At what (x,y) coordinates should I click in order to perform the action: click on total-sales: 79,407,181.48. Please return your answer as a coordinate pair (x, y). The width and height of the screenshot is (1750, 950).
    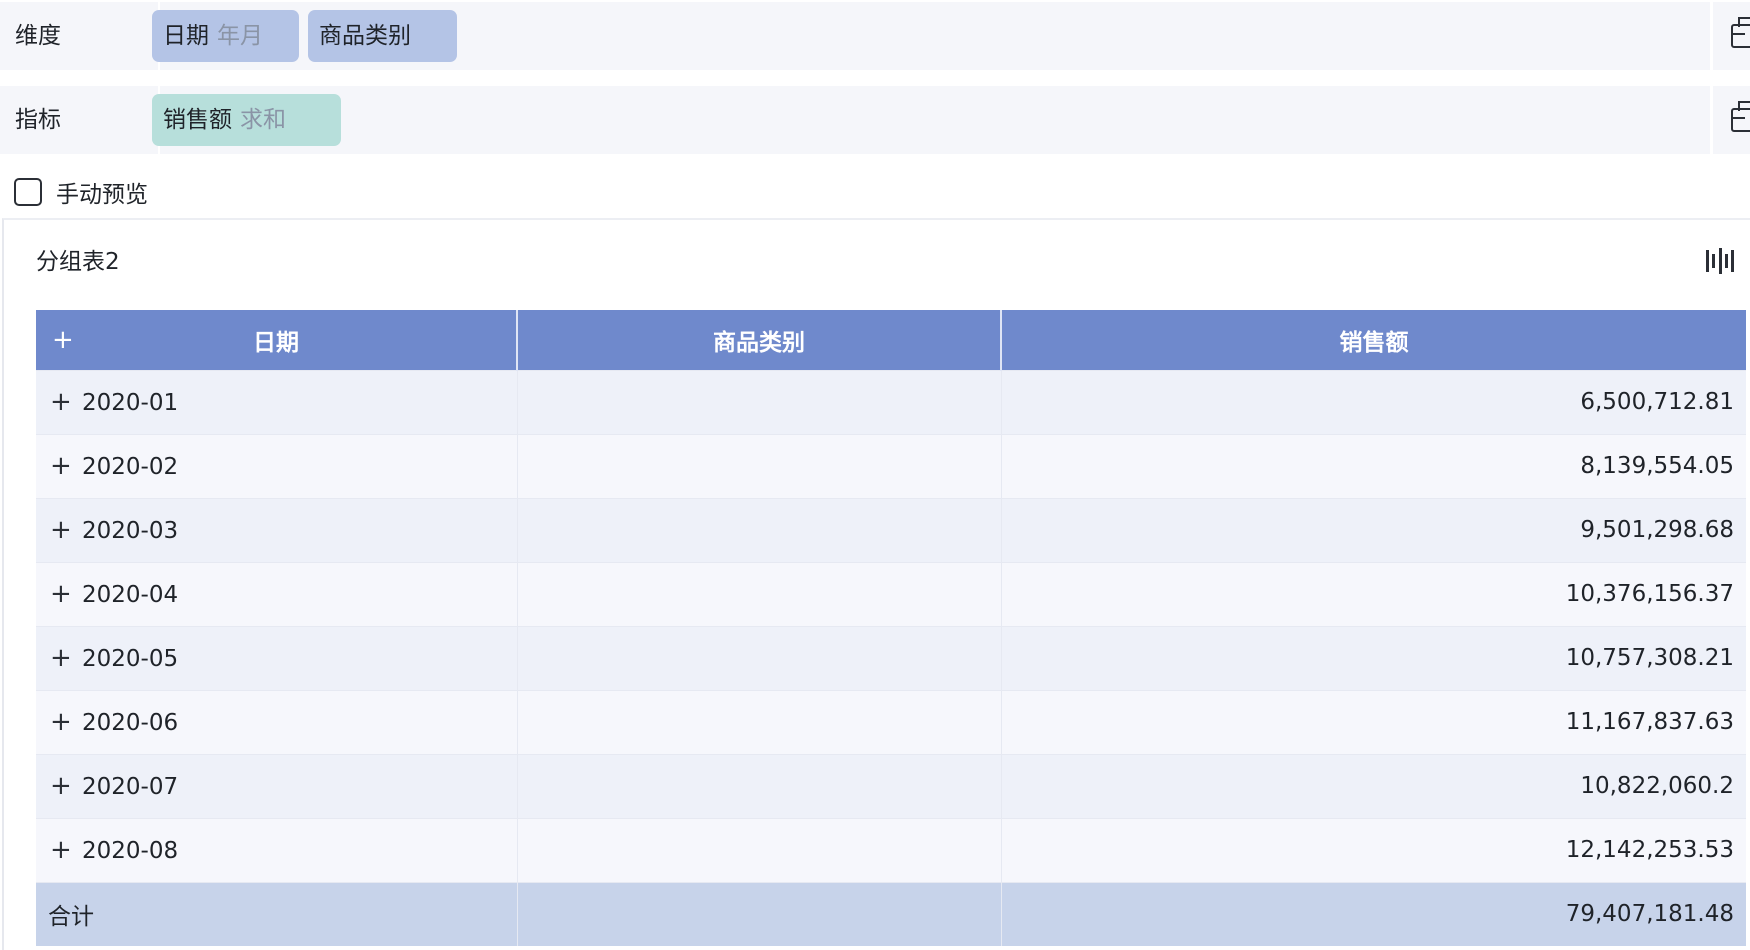
    Looking at the image, I should click on (1373, 913).